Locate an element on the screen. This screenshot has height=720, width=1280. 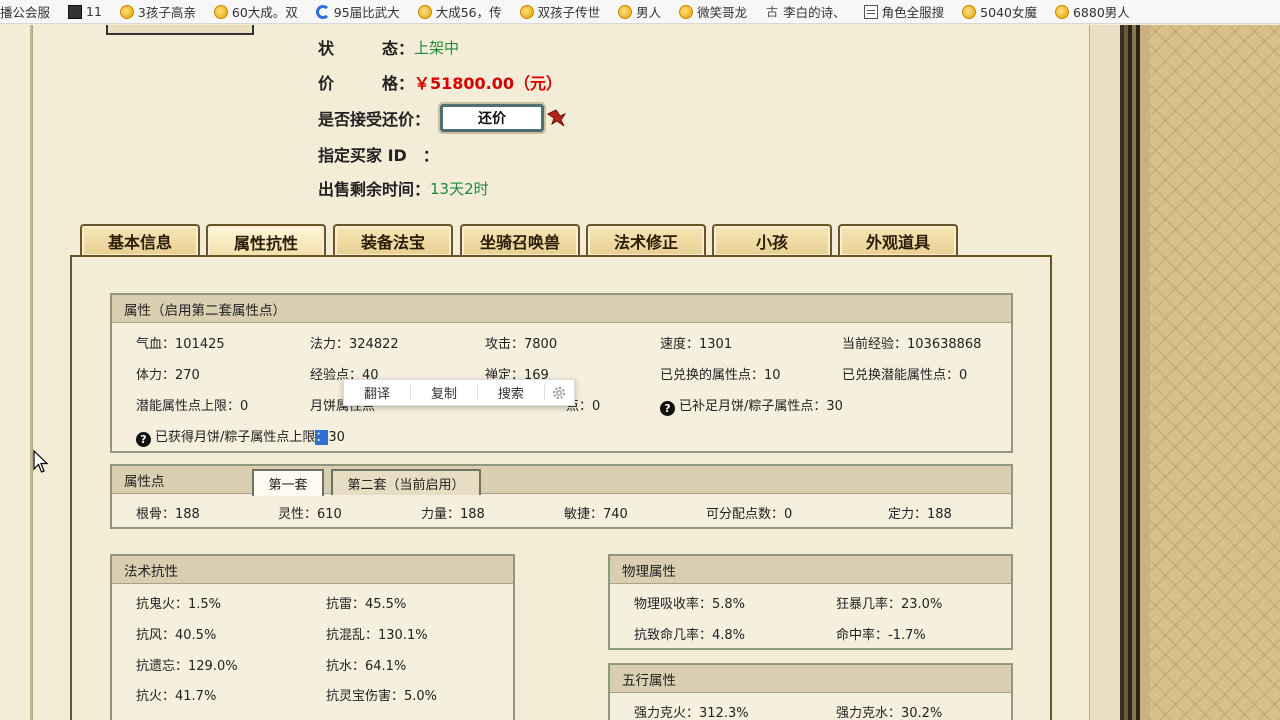
attr-filled-mooncake: ? 已补足月饼/粽子属性点：30 is located at coordinates (751, 405).